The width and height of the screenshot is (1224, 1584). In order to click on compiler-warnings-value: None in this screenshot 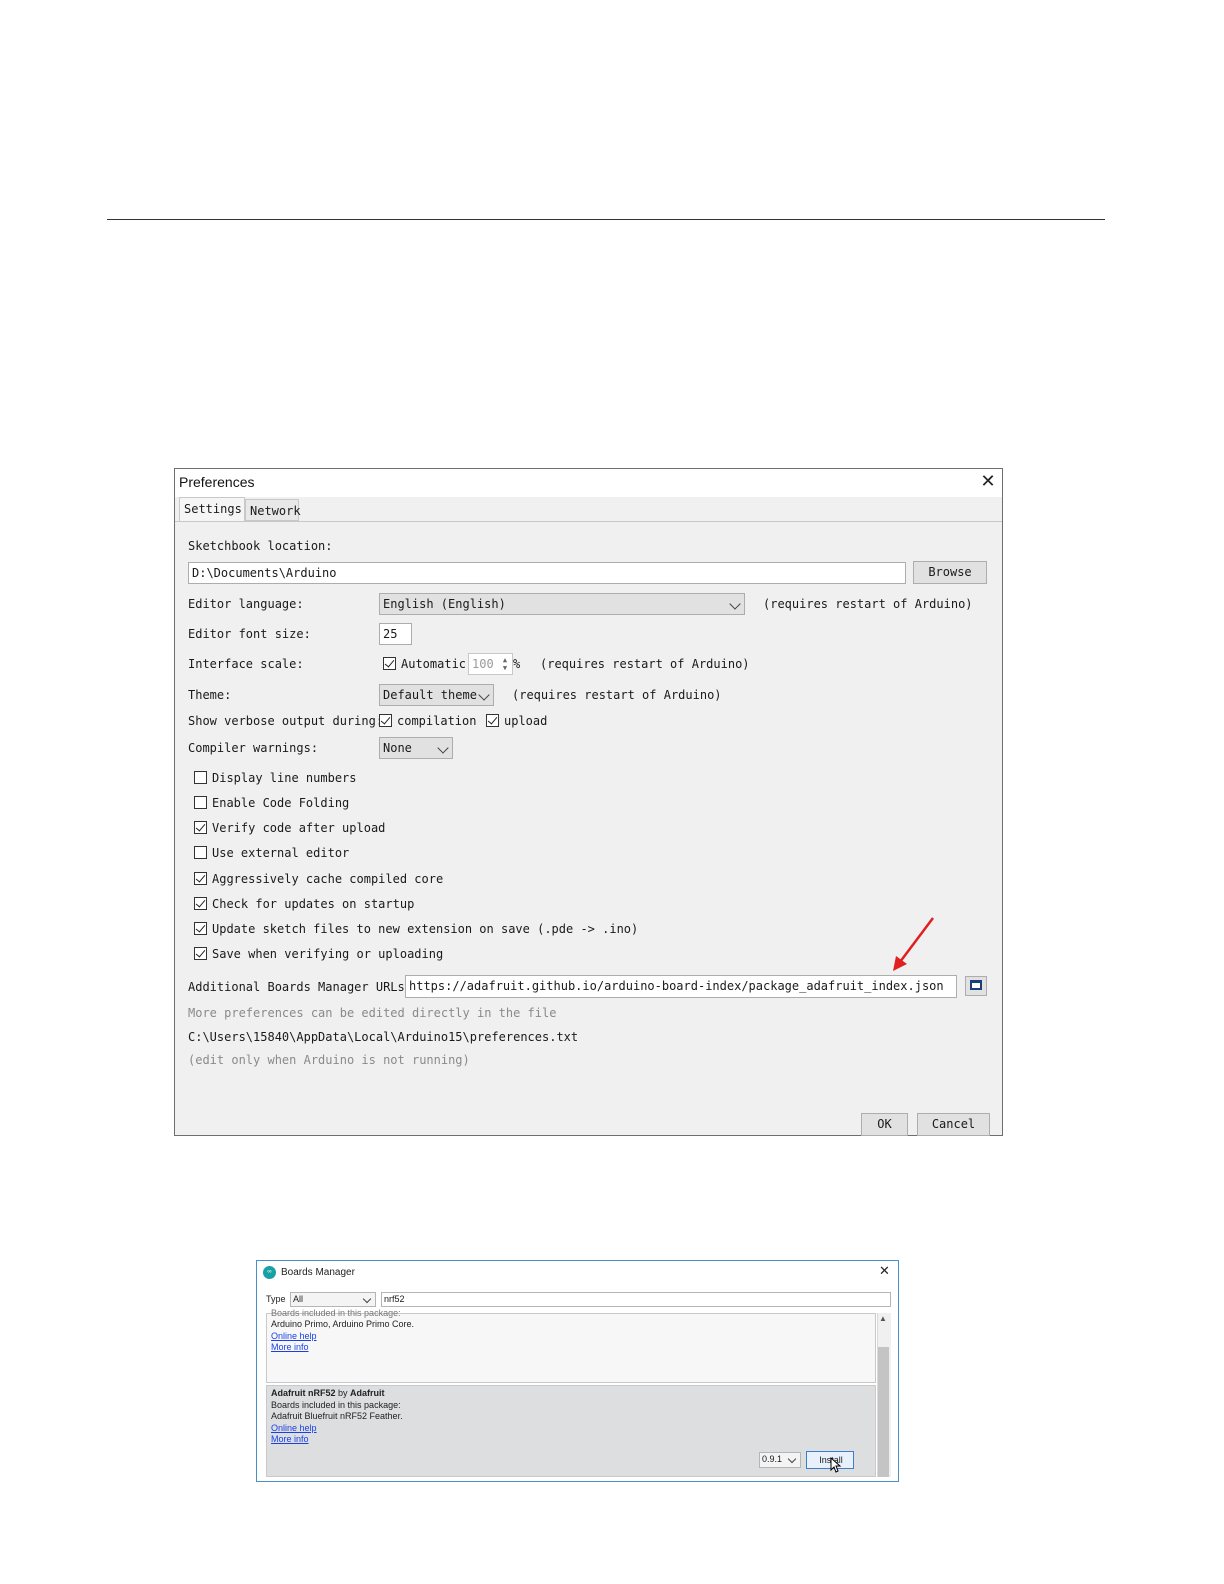, I will do `click(397, 748)`.